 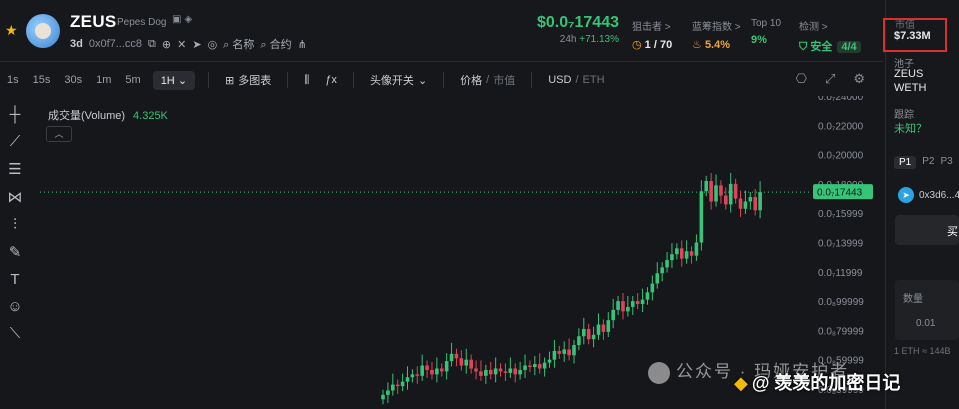 I want to click on x-twitter-icon: ✕, so click(x=181, y=44).